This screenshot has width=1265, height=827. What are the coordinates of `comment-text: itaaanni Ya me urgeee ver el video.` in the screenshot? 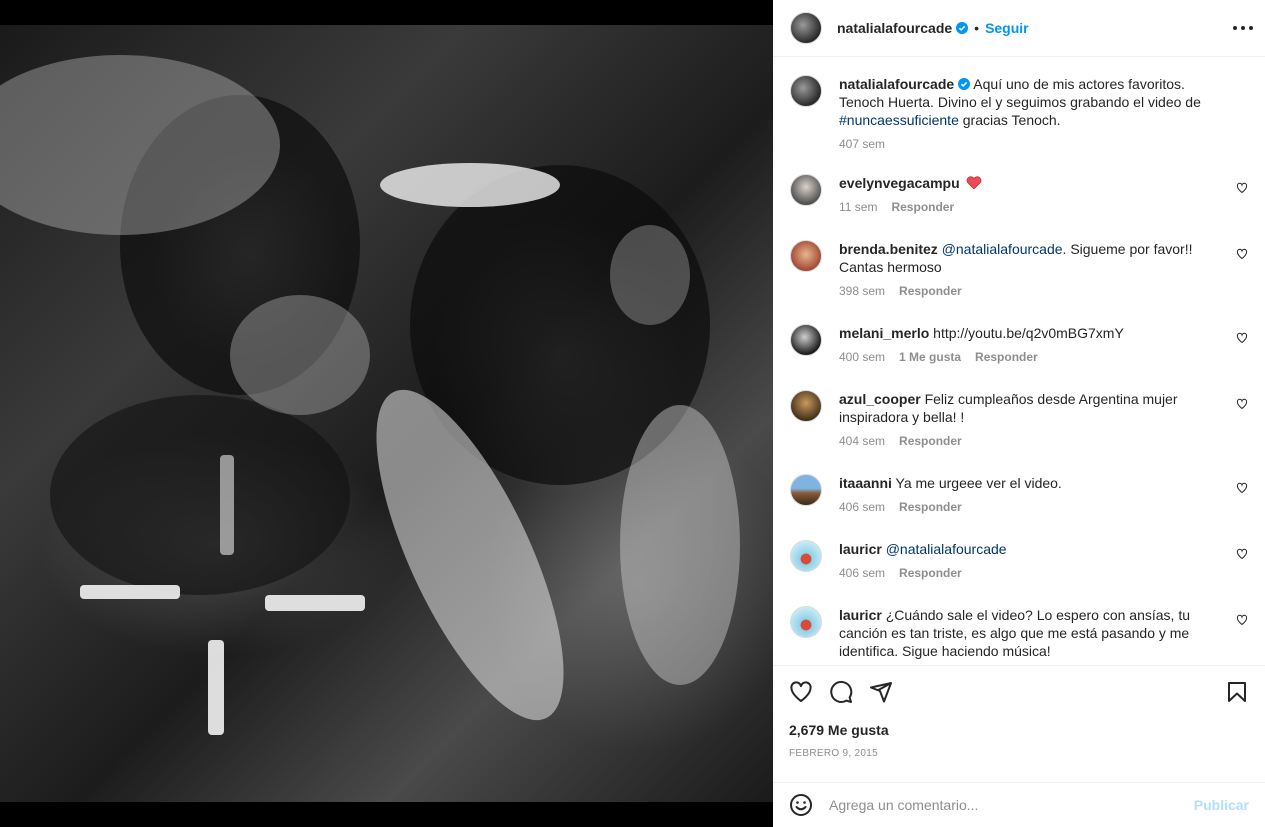 It's located at (1034, 483).